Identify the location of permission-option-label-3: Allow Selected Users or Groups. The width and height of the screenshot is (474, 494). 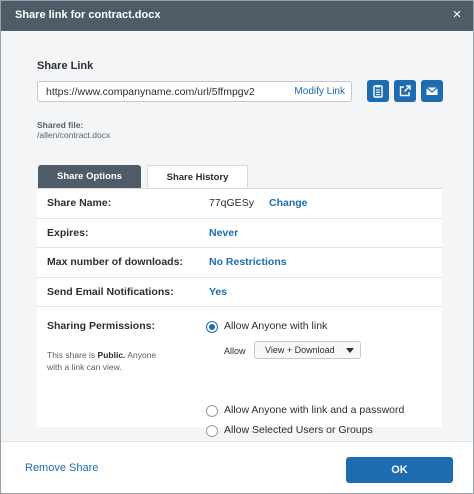
(298, 430).